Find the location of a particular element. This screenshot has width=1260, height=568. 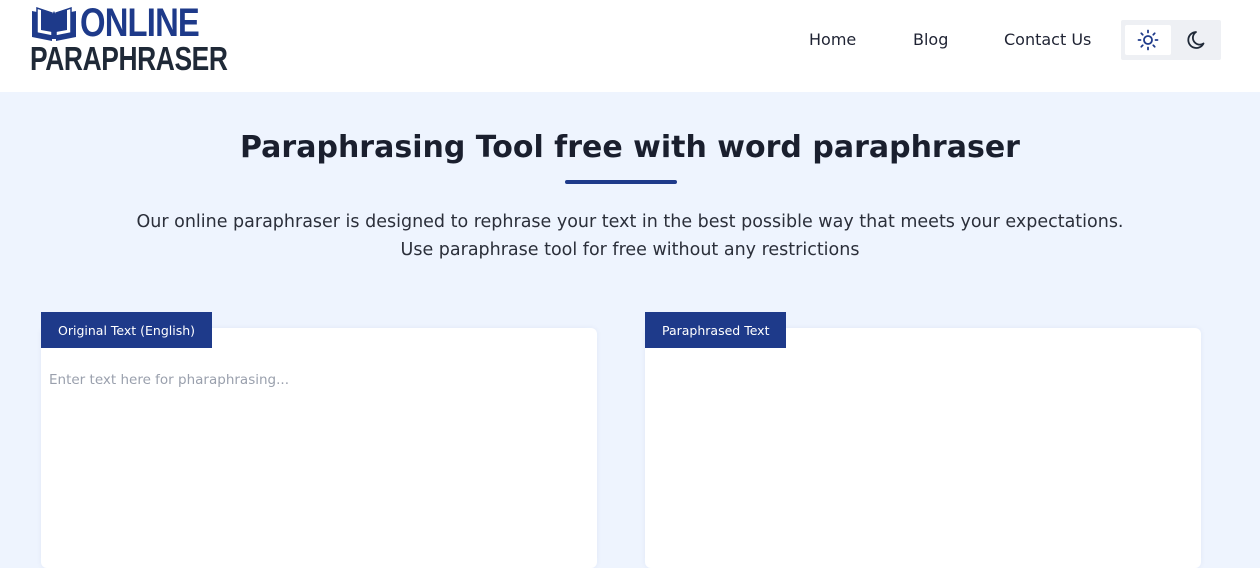

original-text-tab: Original Text (English) is located at coordinates (127, 330).